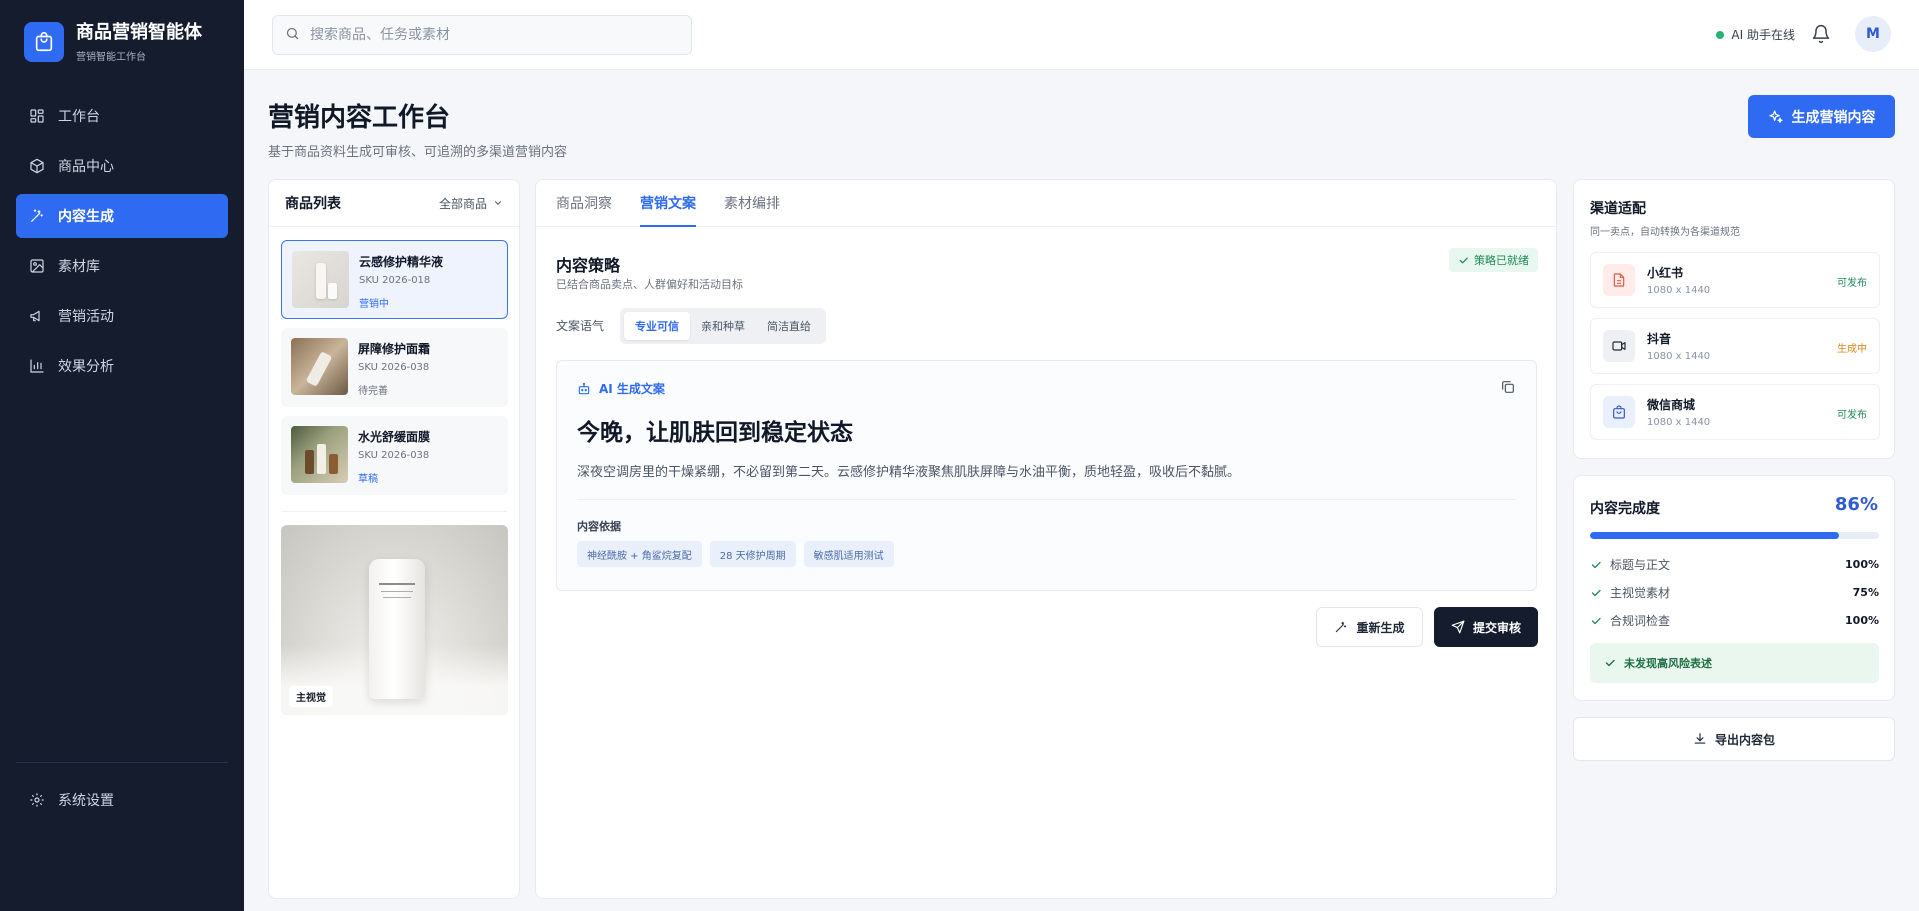 Image resolution: width=1919 pixels, height=911 pixels. I want to click on sidebar-nav: 工作台 商品中心 内容生成 素材库 营销活动 效果分析, so click(122, 241).